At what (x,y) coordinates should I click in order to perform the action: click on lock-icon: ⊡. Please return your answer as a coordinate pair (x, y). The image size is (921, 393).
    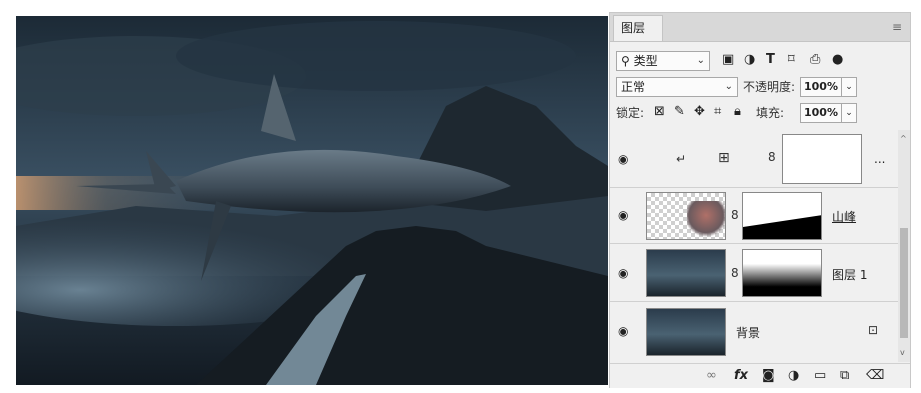
    Looking at the image, I should click on (873, 330).